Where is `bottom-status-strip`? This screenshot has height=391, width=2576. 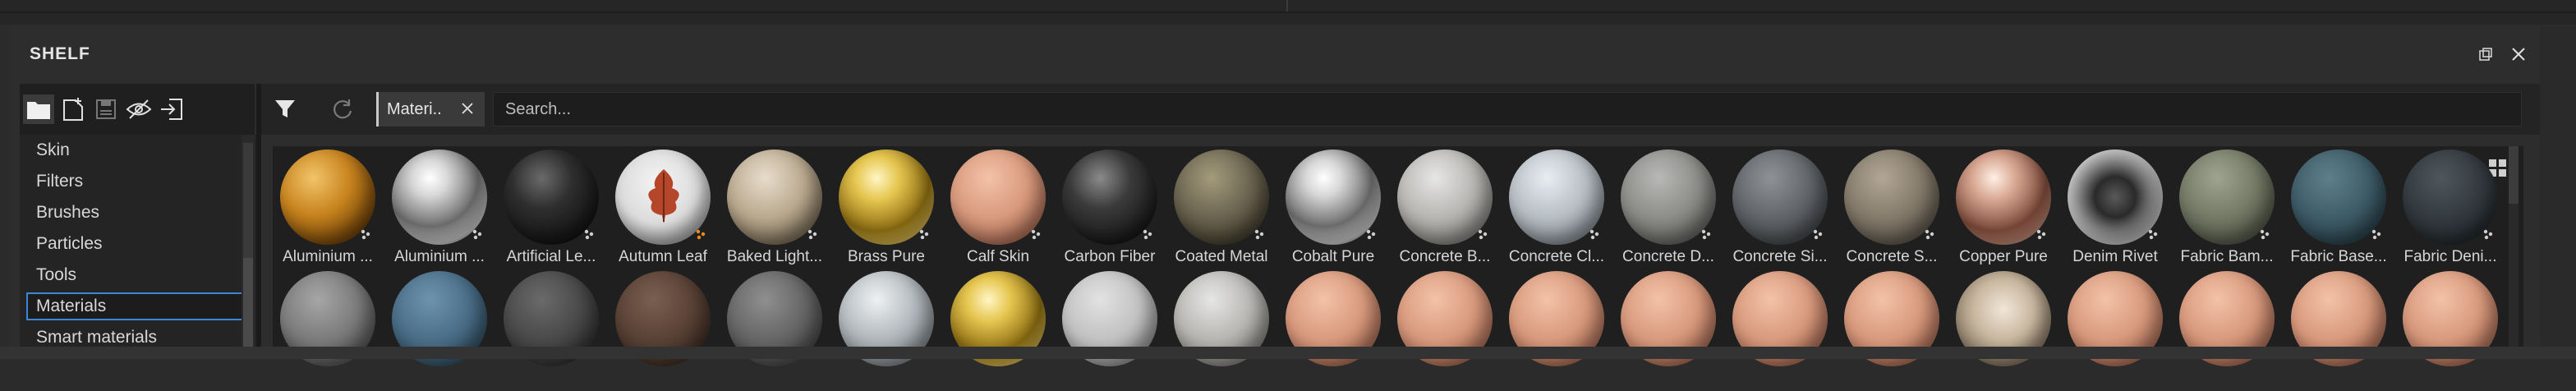
bottom-status-strip is located at coordinates (1288, 353).